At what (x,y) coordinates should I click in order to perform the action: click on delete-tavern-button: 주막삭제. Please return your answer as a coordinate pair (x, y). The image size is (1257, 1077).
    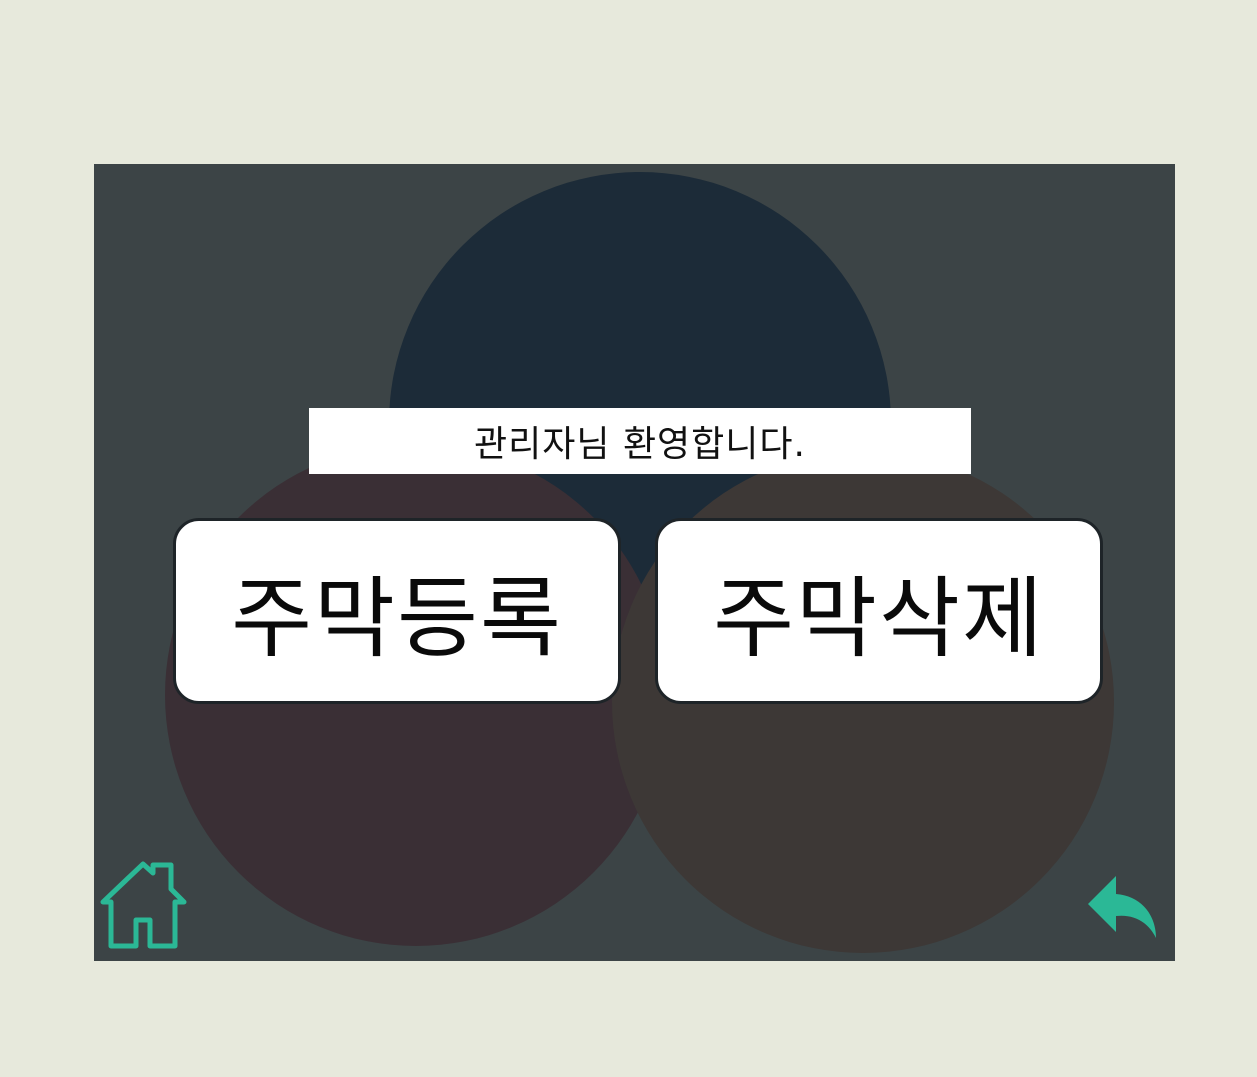
    Looking at the image, I should click on (879, 611).